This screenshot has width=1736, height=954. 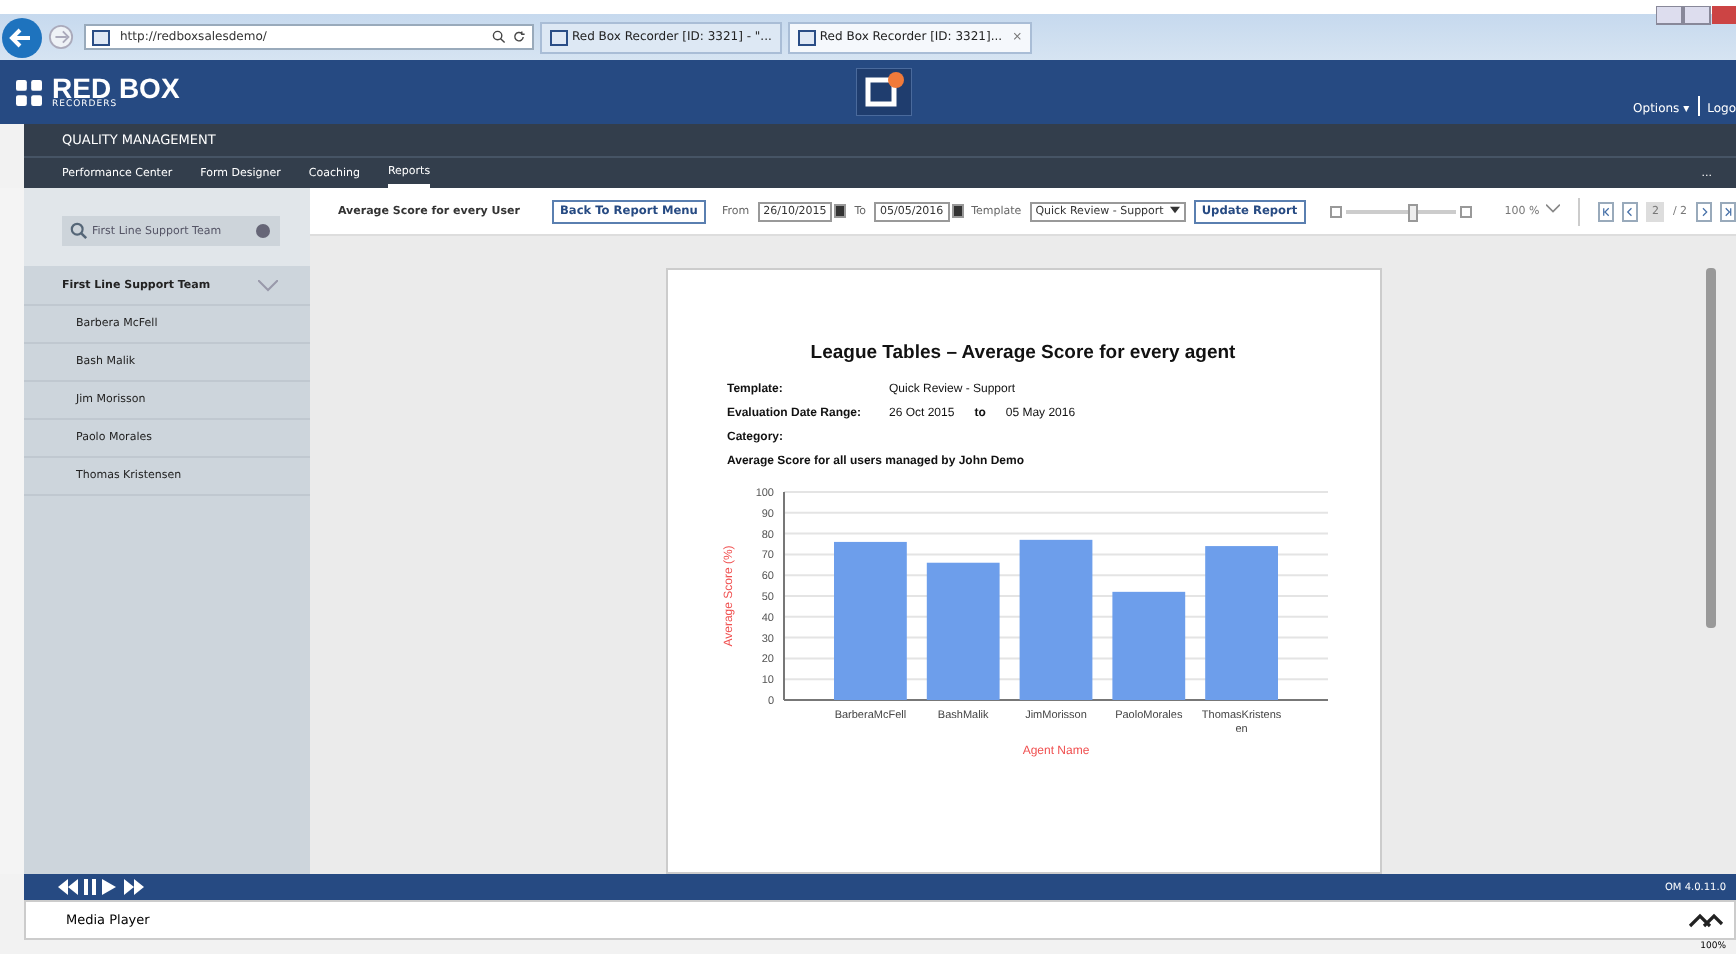 I want to click on next-page-button, so click(x=1703, y=211).